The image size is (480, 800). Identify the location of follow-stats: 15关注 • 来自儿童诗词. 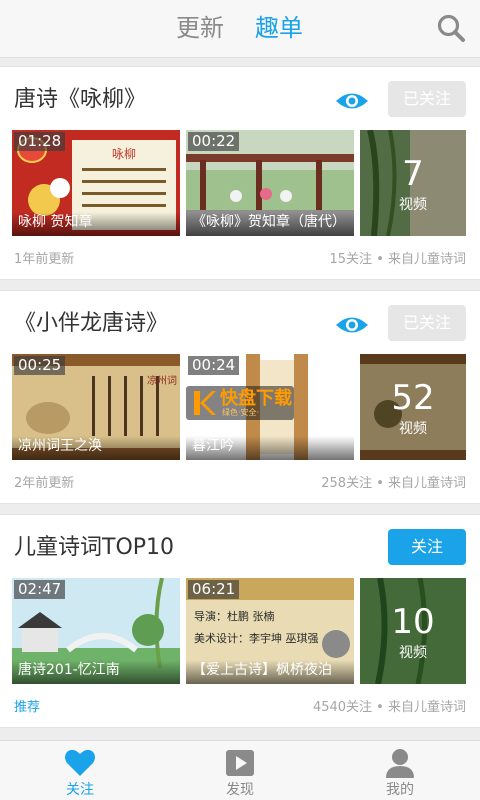
(397, 259).